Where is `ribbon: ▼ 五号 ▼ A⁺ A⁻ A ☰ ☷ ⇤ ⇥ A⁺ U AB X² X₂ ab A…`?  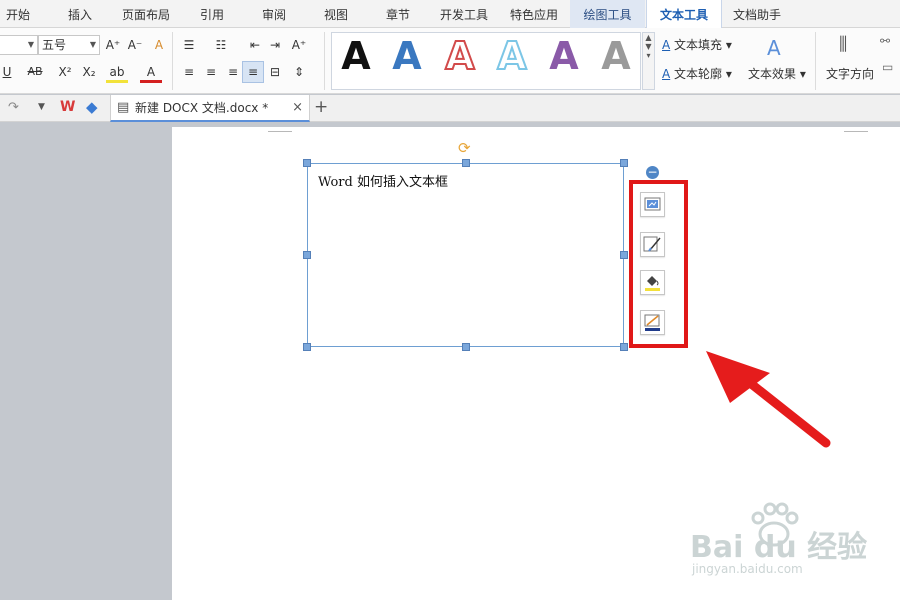
ribbon: ▼ 五号 ▼ A⁺ A⁻ A ☰ ☷ ⇤ ⇥ A⁺ U AB X² X₂ ab A… is located at coordinates (450, 61).